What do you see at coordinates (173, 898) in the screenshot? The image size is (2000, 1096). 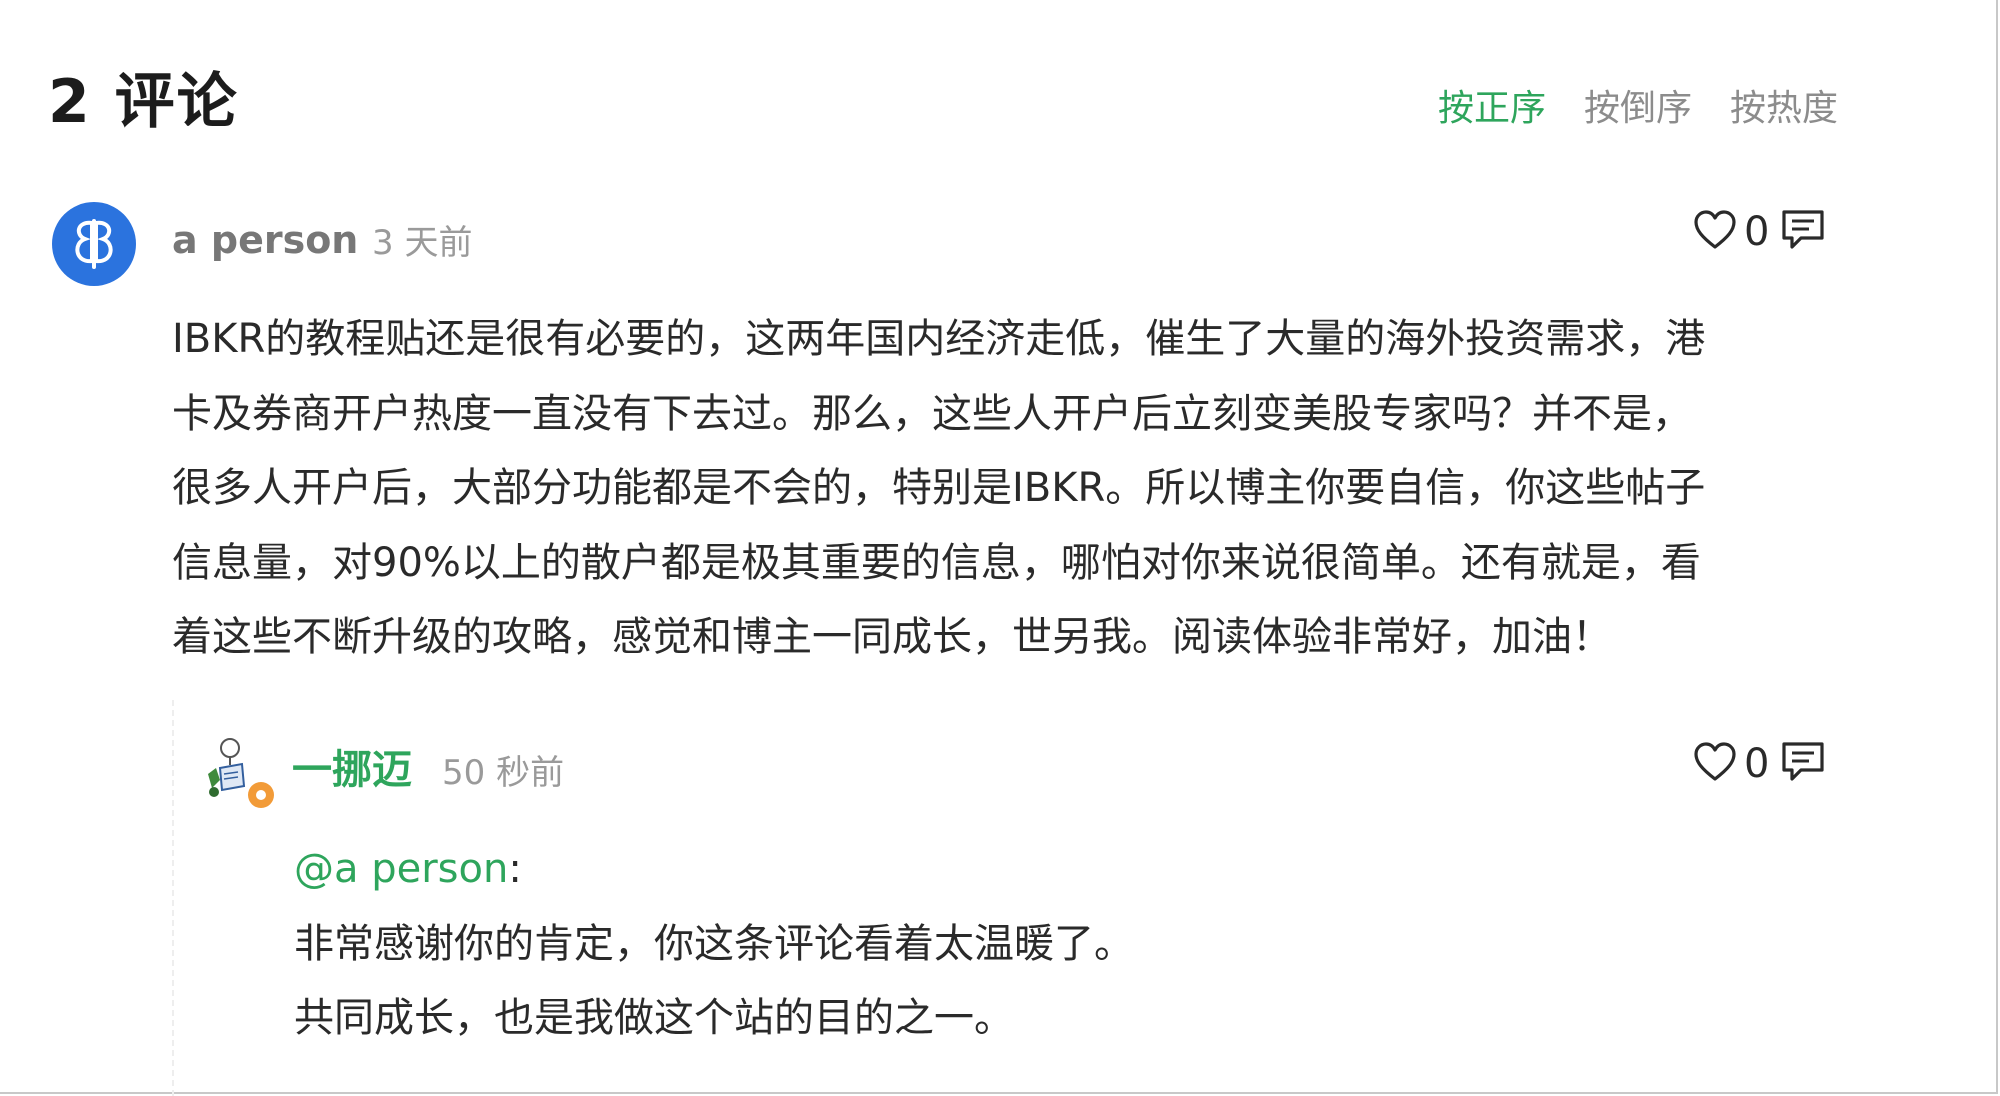 I see `reply-thread-line` at bounding box center [173, 898].